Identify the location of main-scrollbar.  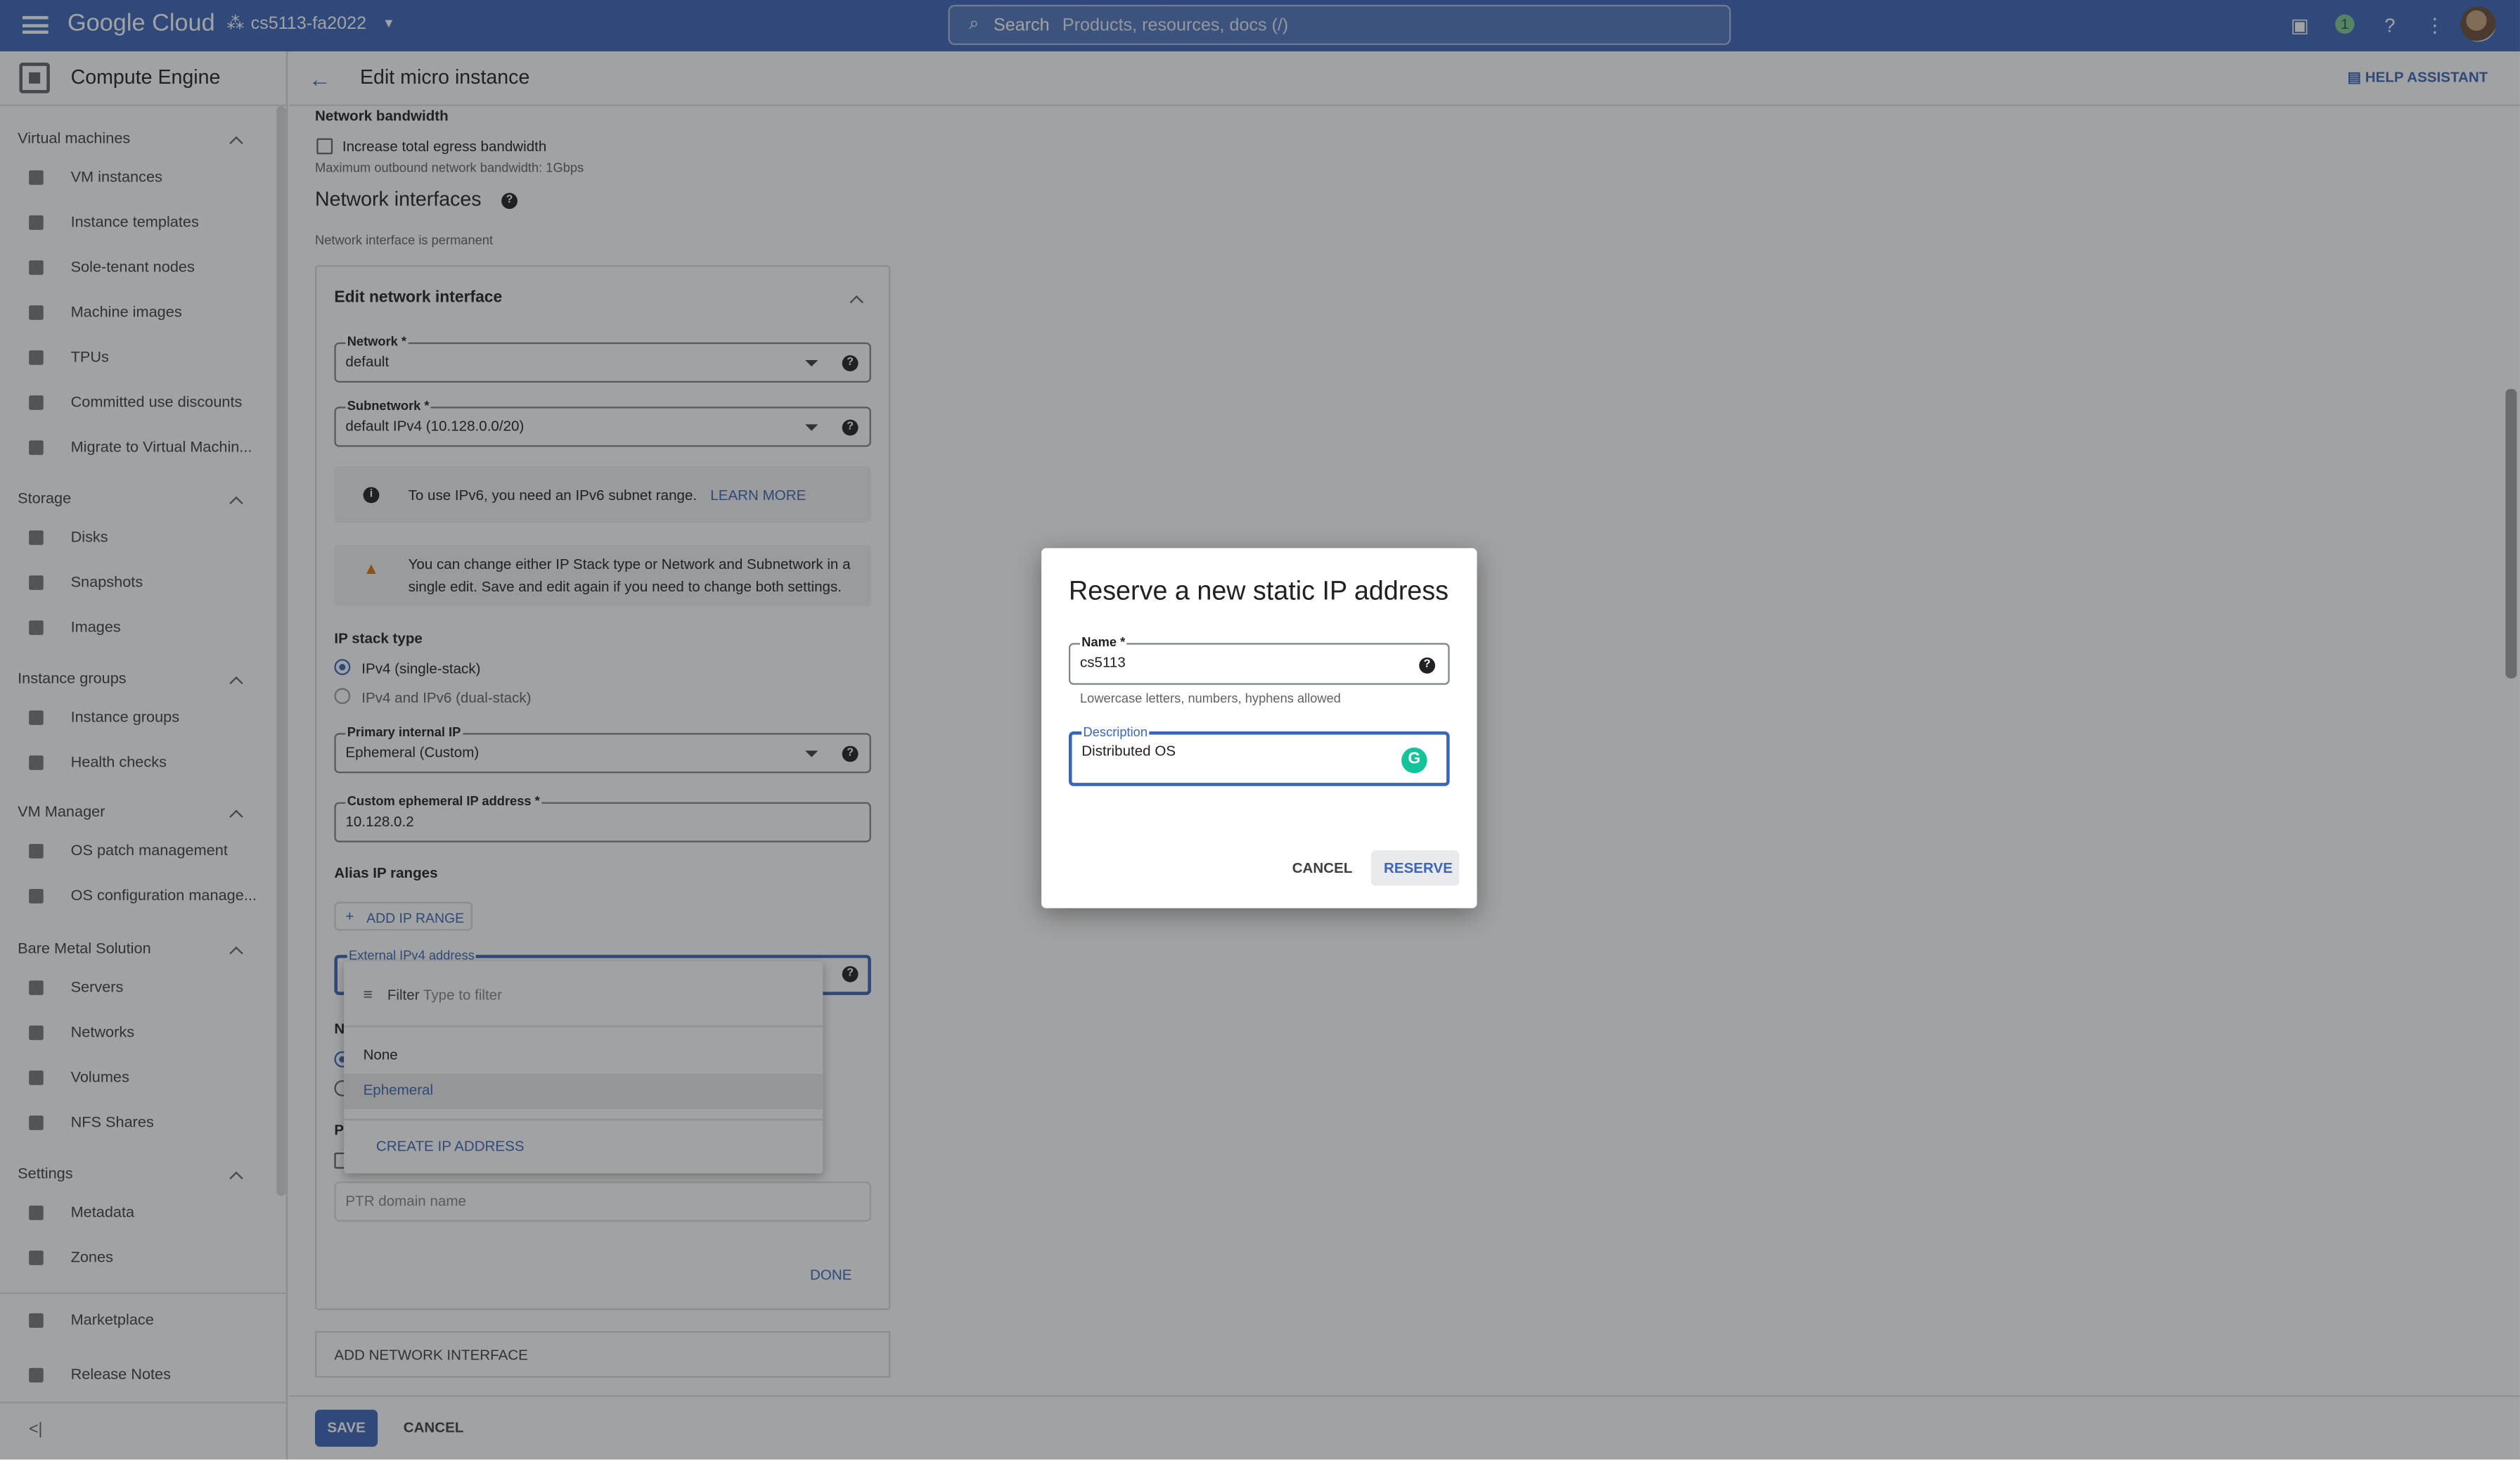
(2511, 534).